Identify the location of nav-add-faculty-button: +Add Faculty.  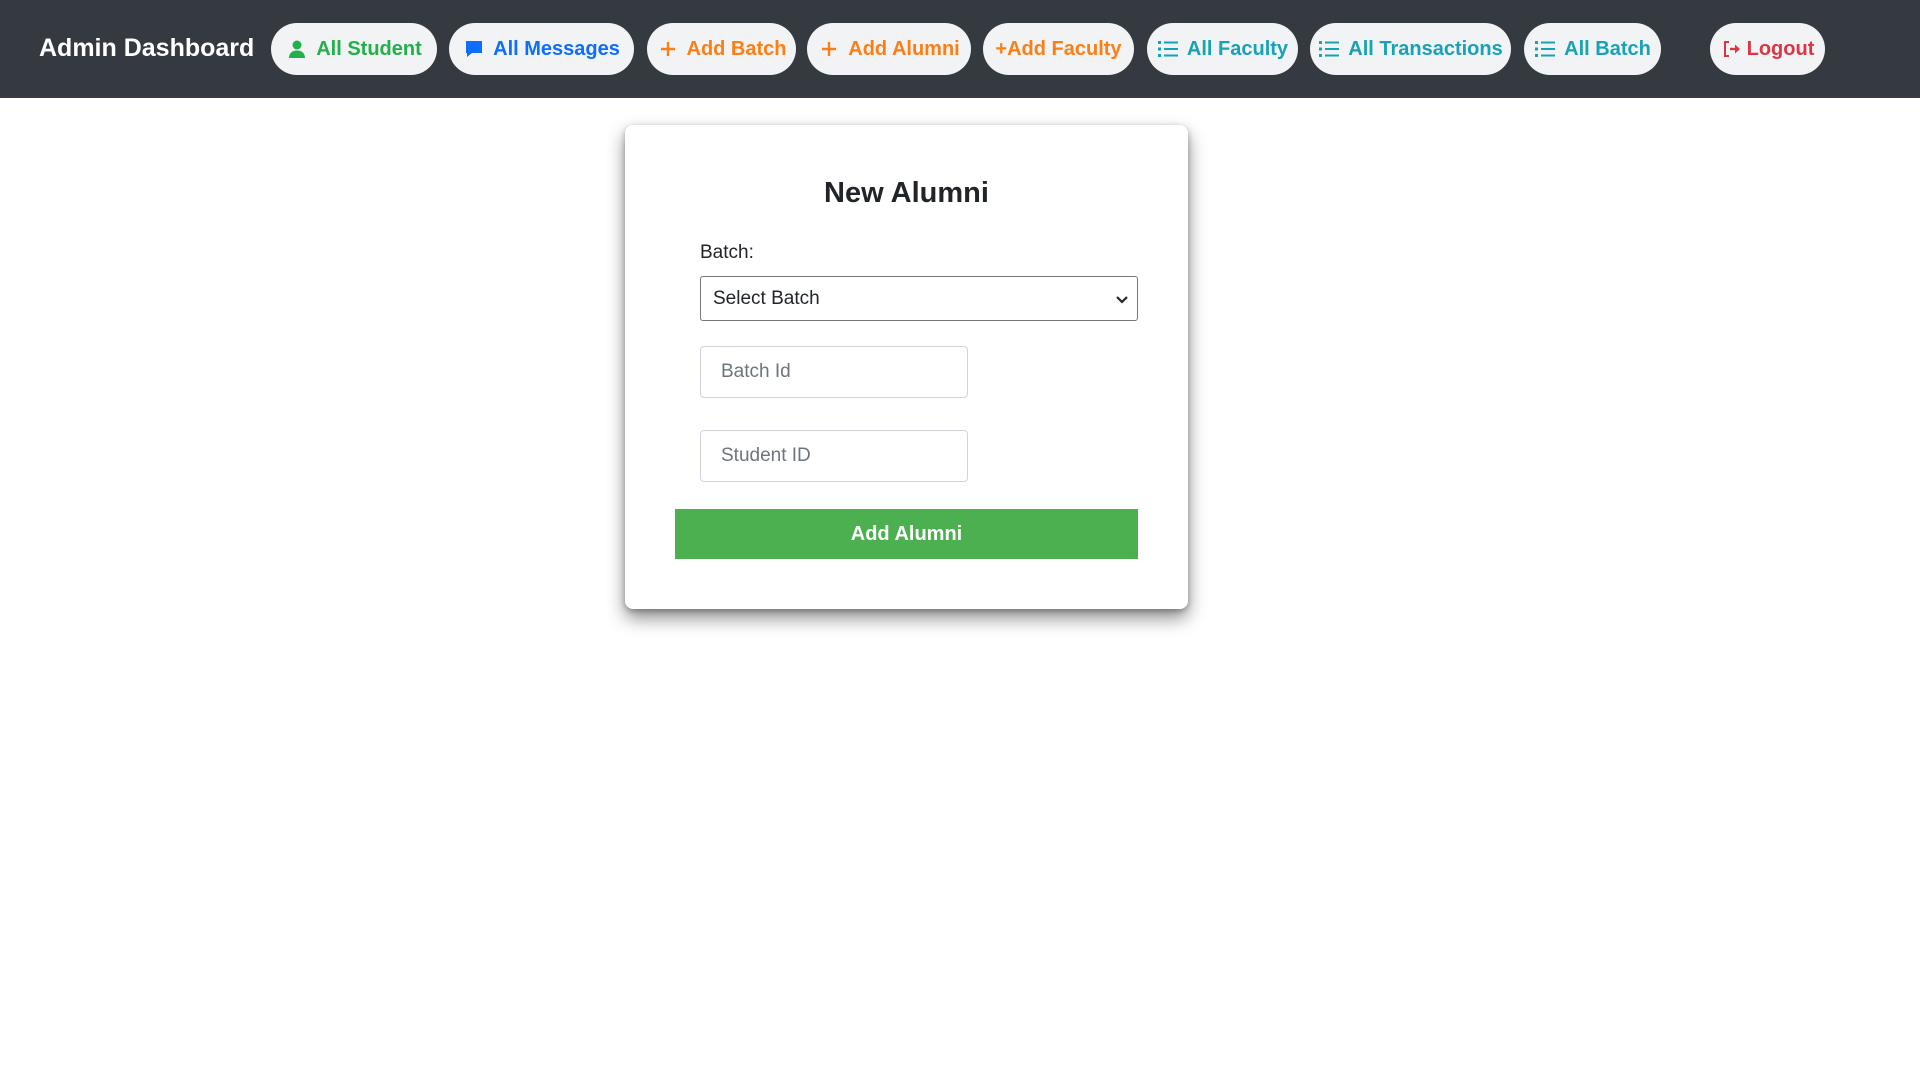
(1058, 49).